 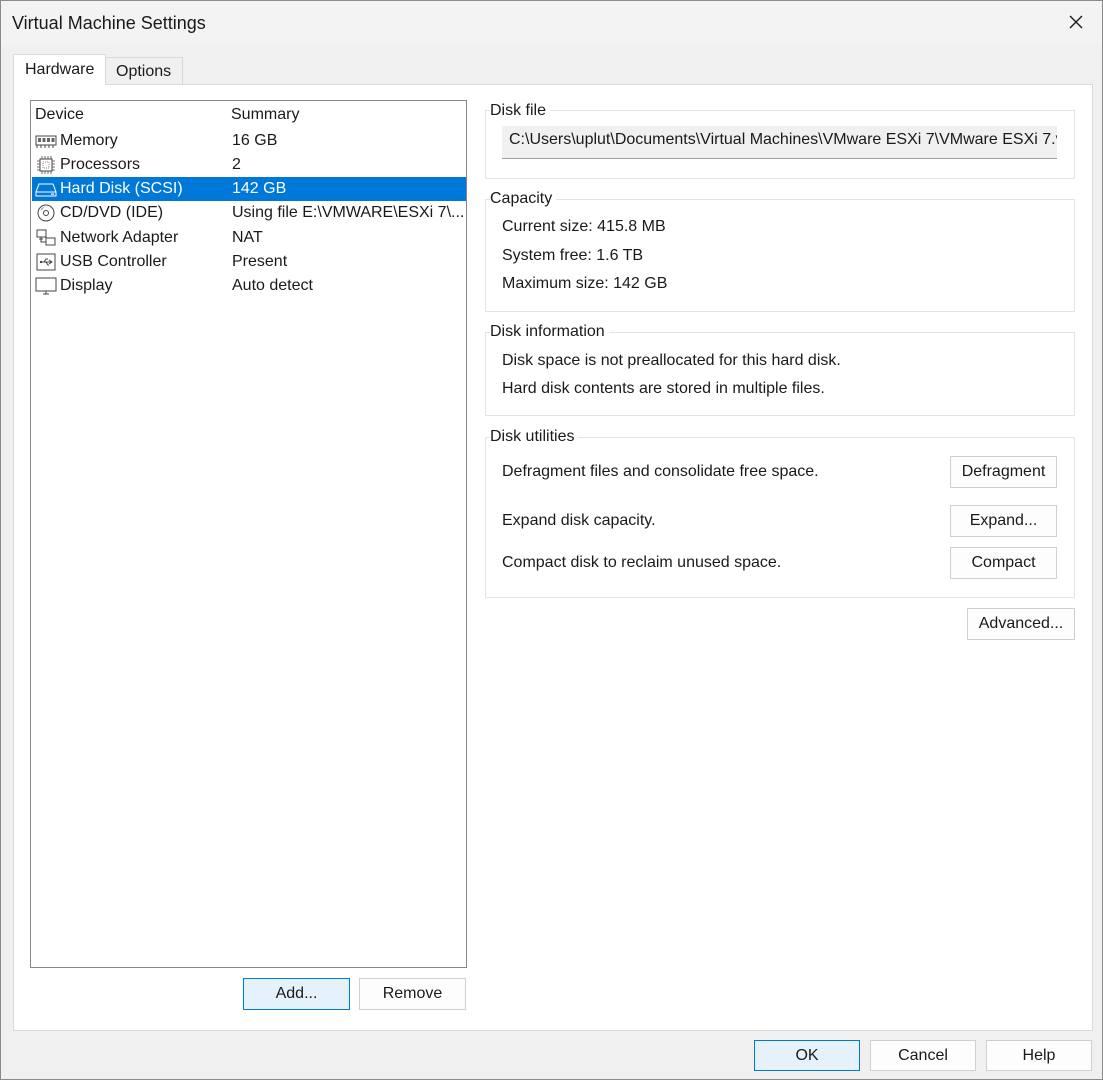 What do you see at coordinates (551, 23) in the screenshot?
I see `title-bar: Virtual Machine Settings` at bounding box center [551, 23].